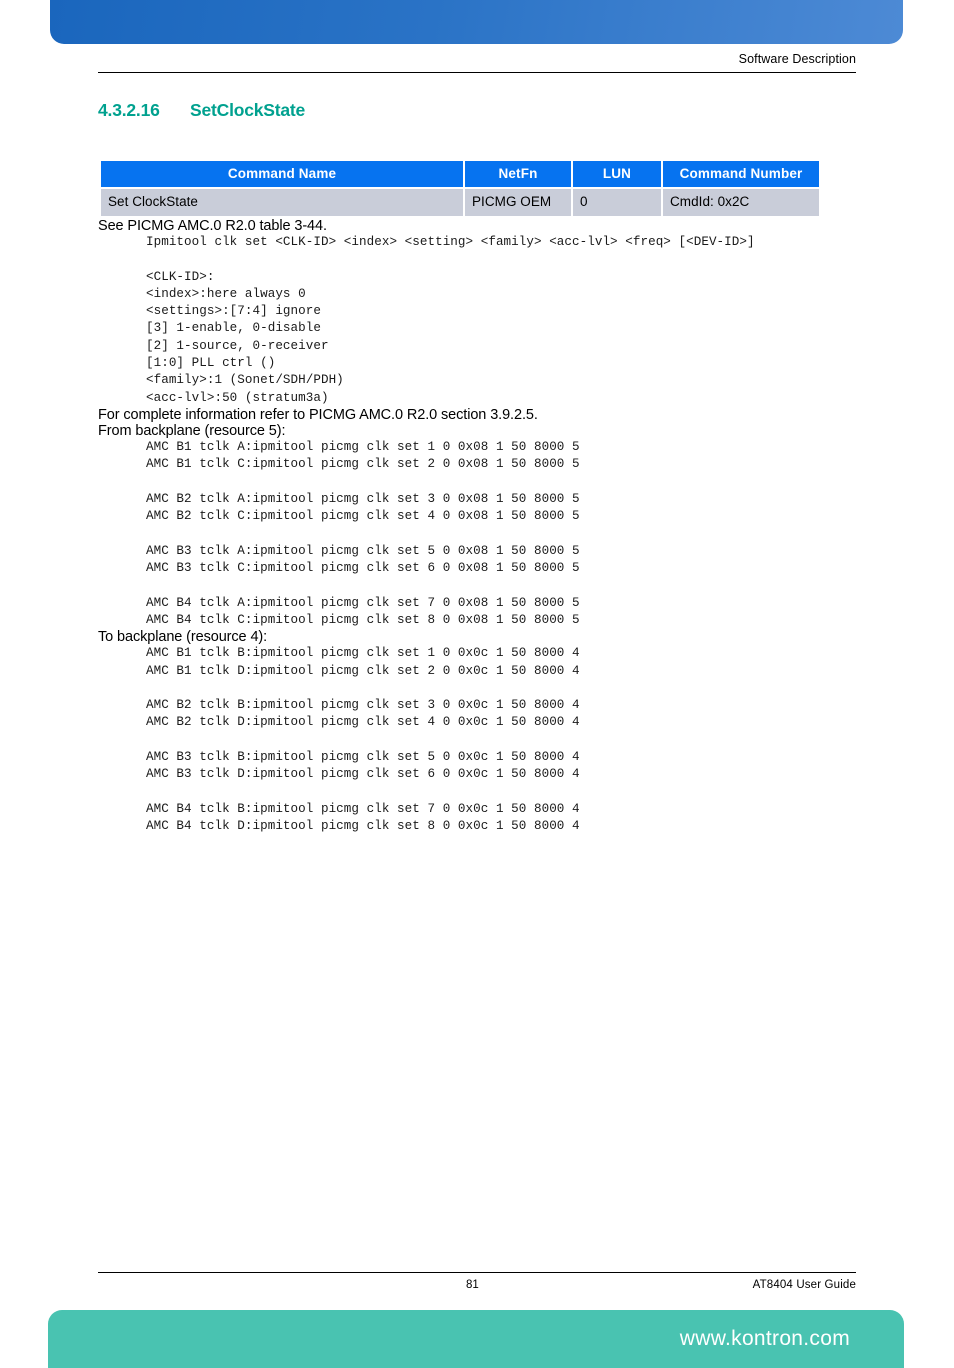 This screenshot has height=1368, width=954. Describe the element at coordinates (477, 72) in the screenshot. I see `header-rule` at that location.